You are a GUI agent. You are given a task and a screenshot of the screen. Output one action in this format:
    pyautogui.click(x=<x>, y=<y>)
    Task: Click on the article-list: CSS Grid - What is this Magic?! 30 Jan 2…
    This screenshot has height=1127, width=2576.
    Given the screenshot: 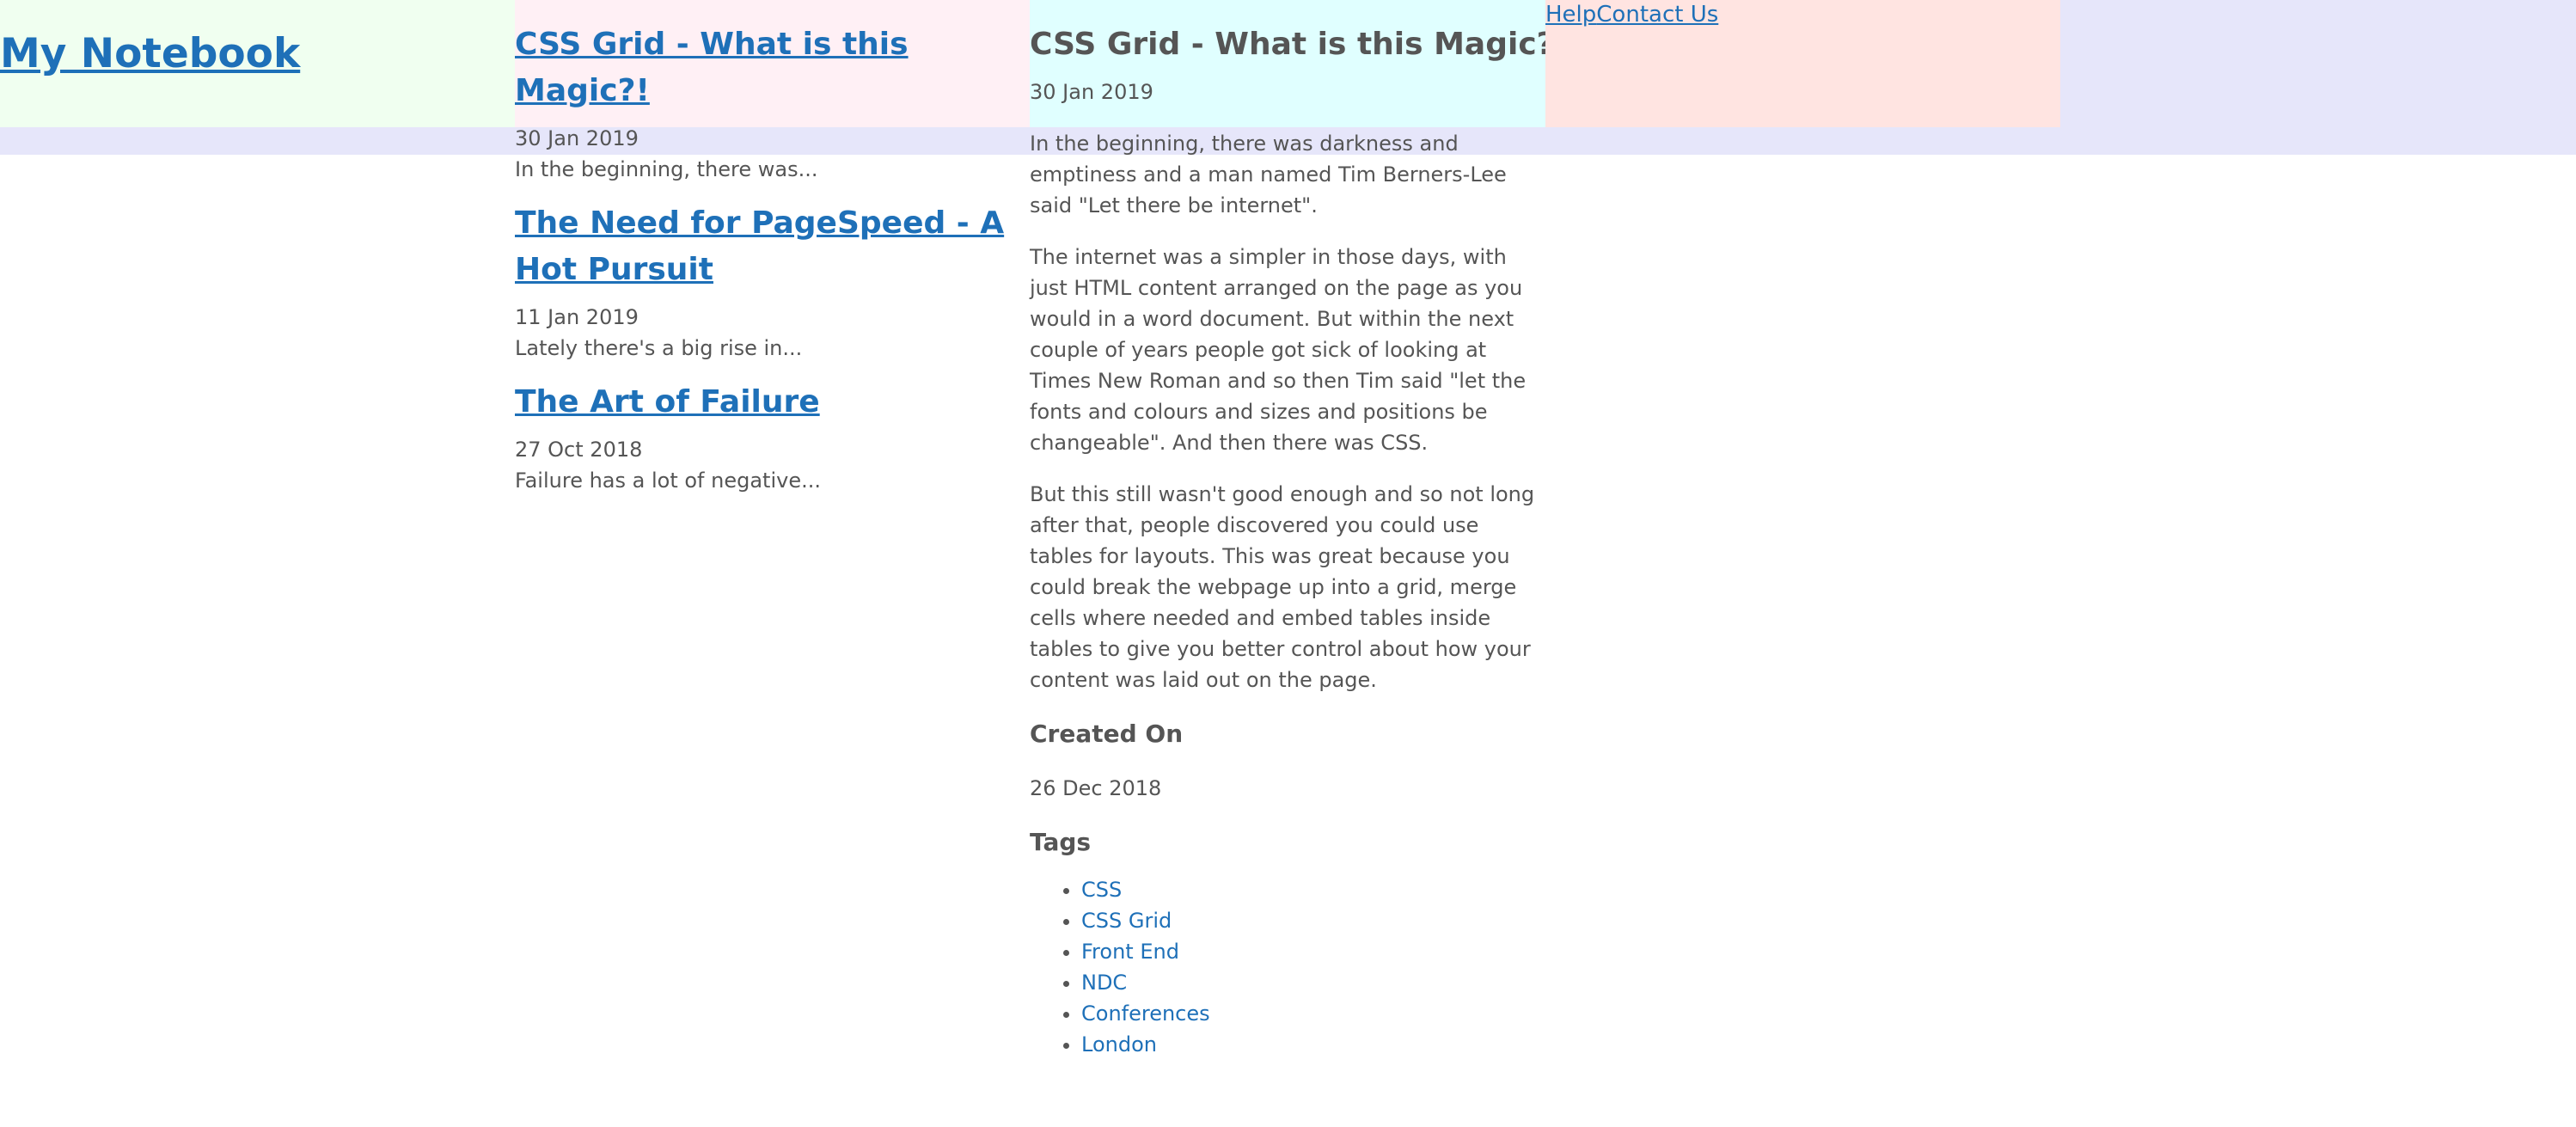 What is the action you would take?
    pyautogui.click(x=772, y=258)
    